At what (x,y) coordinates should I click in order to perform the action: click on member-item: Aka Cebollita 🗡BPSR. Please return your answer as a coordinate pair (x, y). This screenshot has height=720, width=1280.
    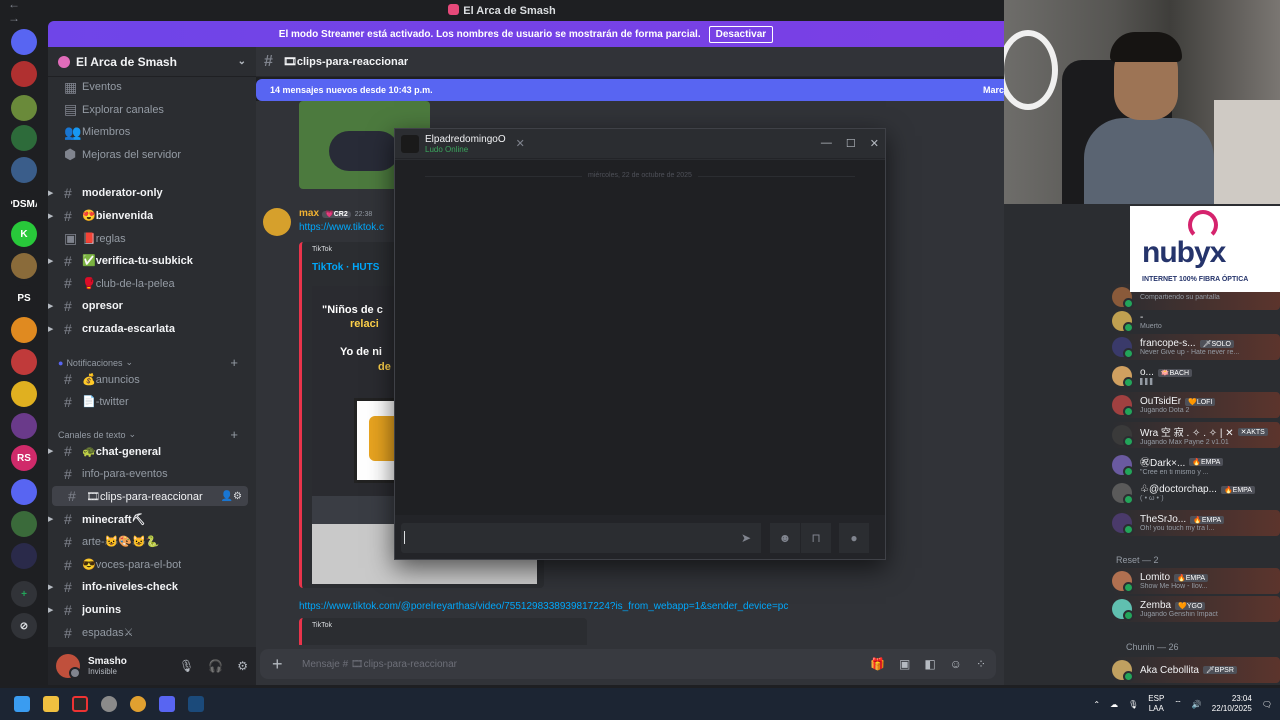
    Looking at the image, I should click on (1196, 670).